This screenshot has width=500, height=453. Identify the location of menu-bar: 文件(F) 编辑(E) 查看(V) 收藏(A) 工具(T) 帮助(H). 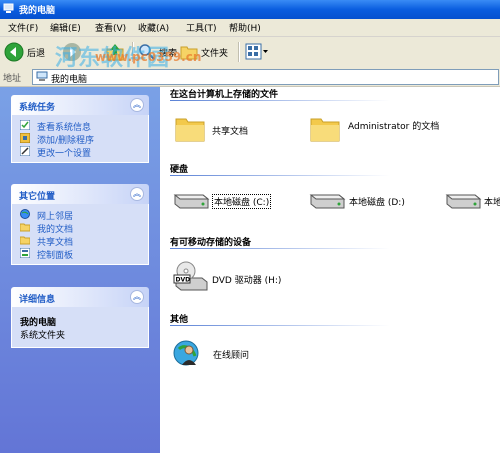
(250, 28).